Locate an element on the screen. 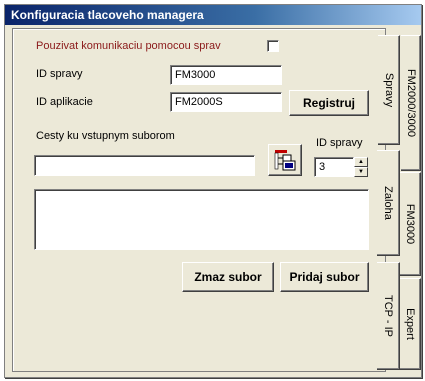 This screenshot has height=381, width=425. use-messages-checkbox is located at coordinates (273, 46).